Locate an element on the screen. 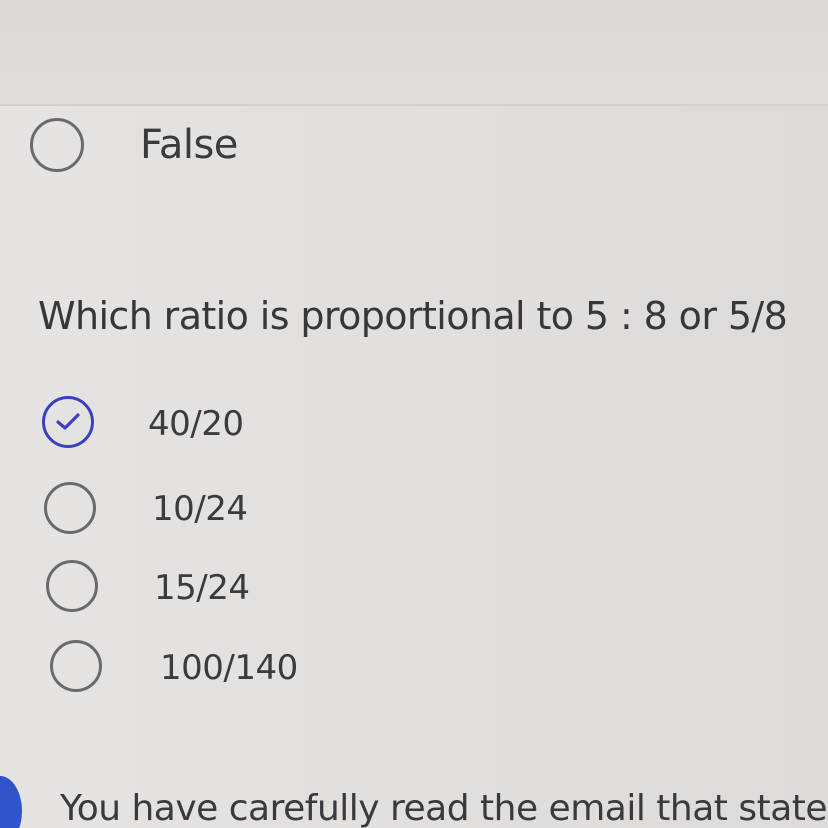  option-1-label: 40/20 is located at coordinates (196, 424).